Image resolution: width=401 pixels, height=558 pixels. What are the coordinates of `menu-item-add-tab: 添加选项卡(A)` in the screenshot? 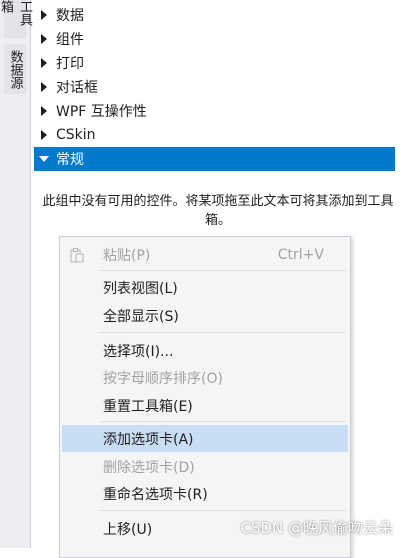 It's located at (205, 438).